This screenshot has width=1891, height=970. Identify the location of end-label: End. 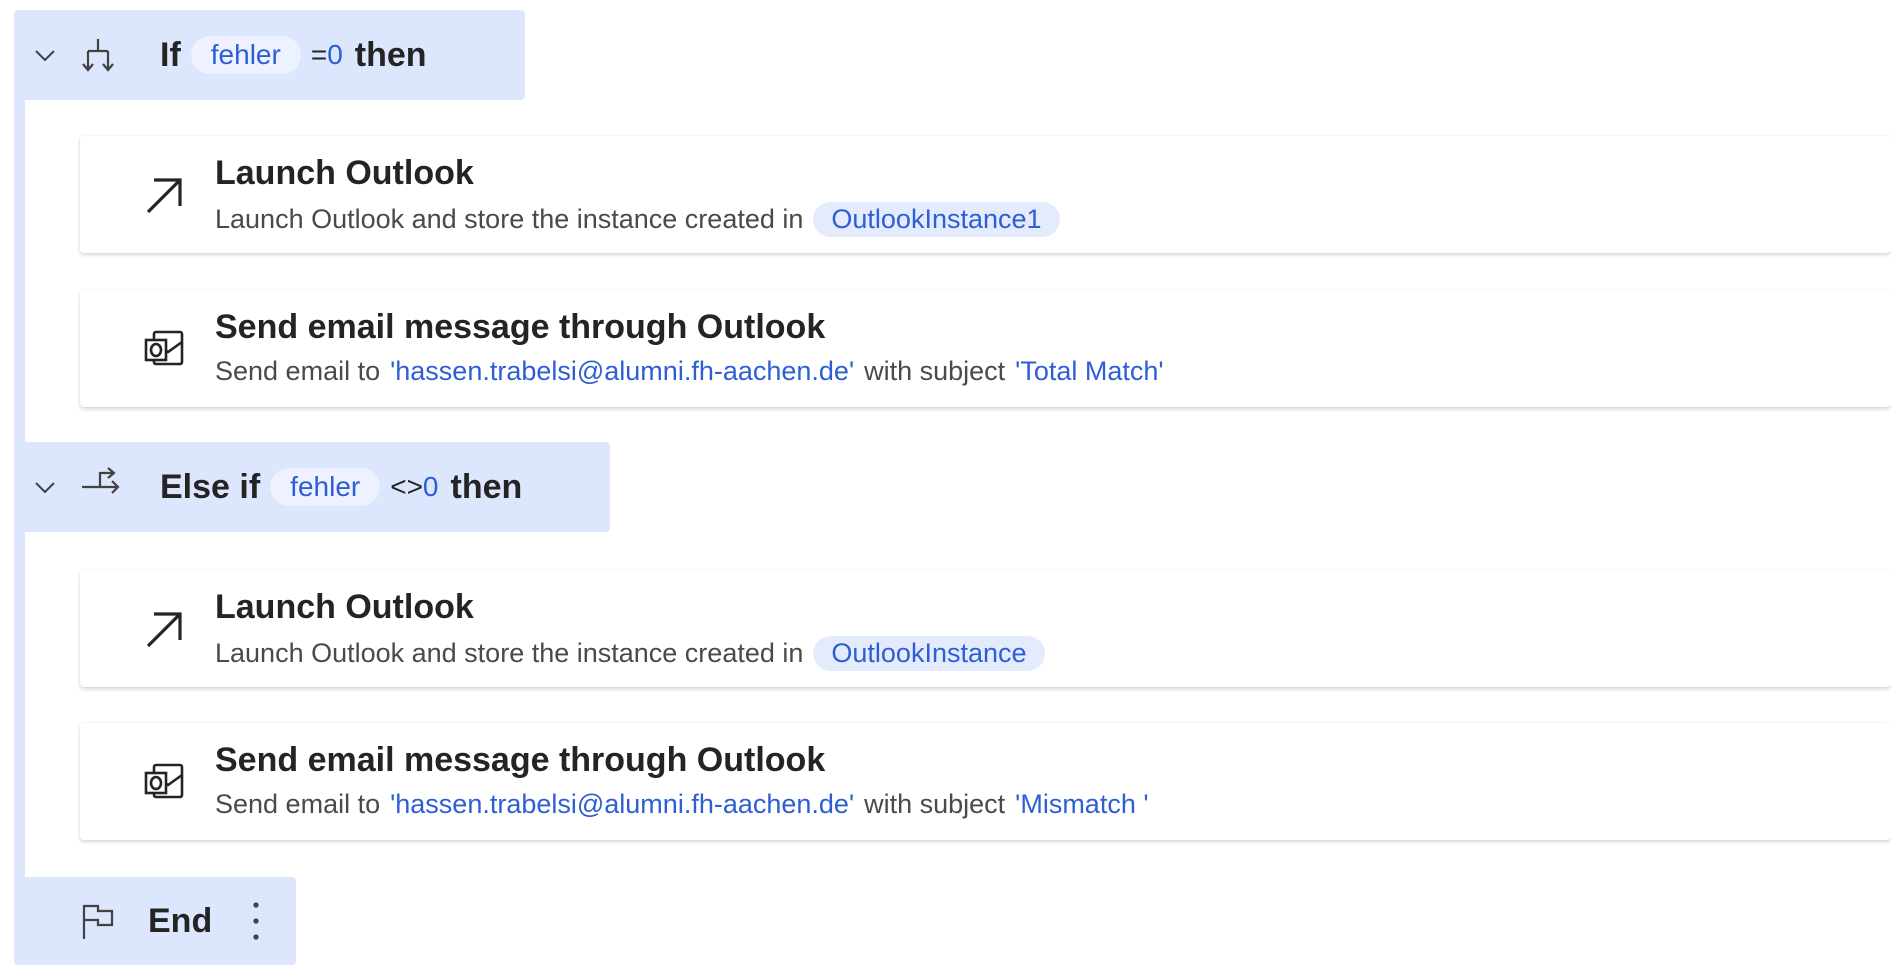
(180, 920).